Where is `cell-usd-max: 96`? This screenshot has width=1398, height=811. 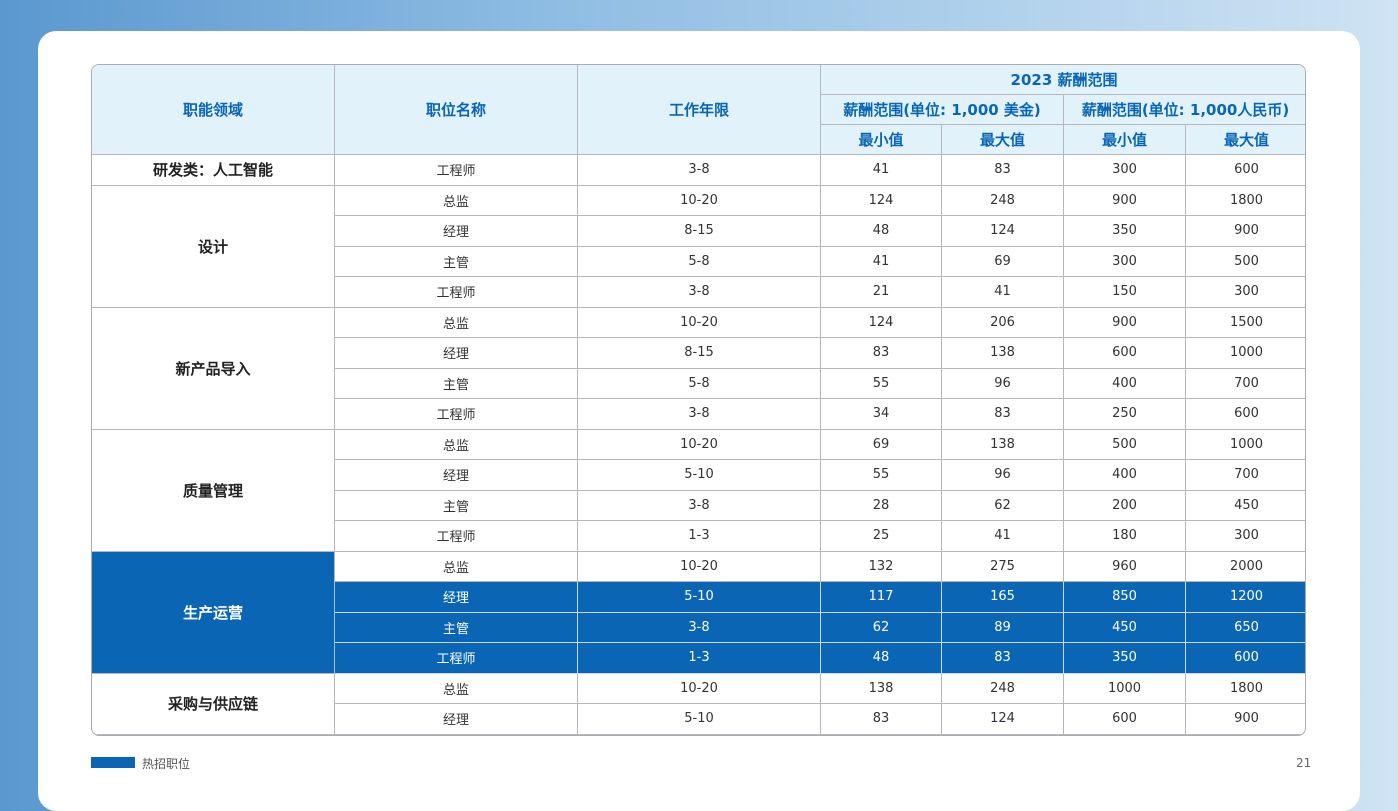
cell-usd-max: 96 is located at coordinates (1002, 475).